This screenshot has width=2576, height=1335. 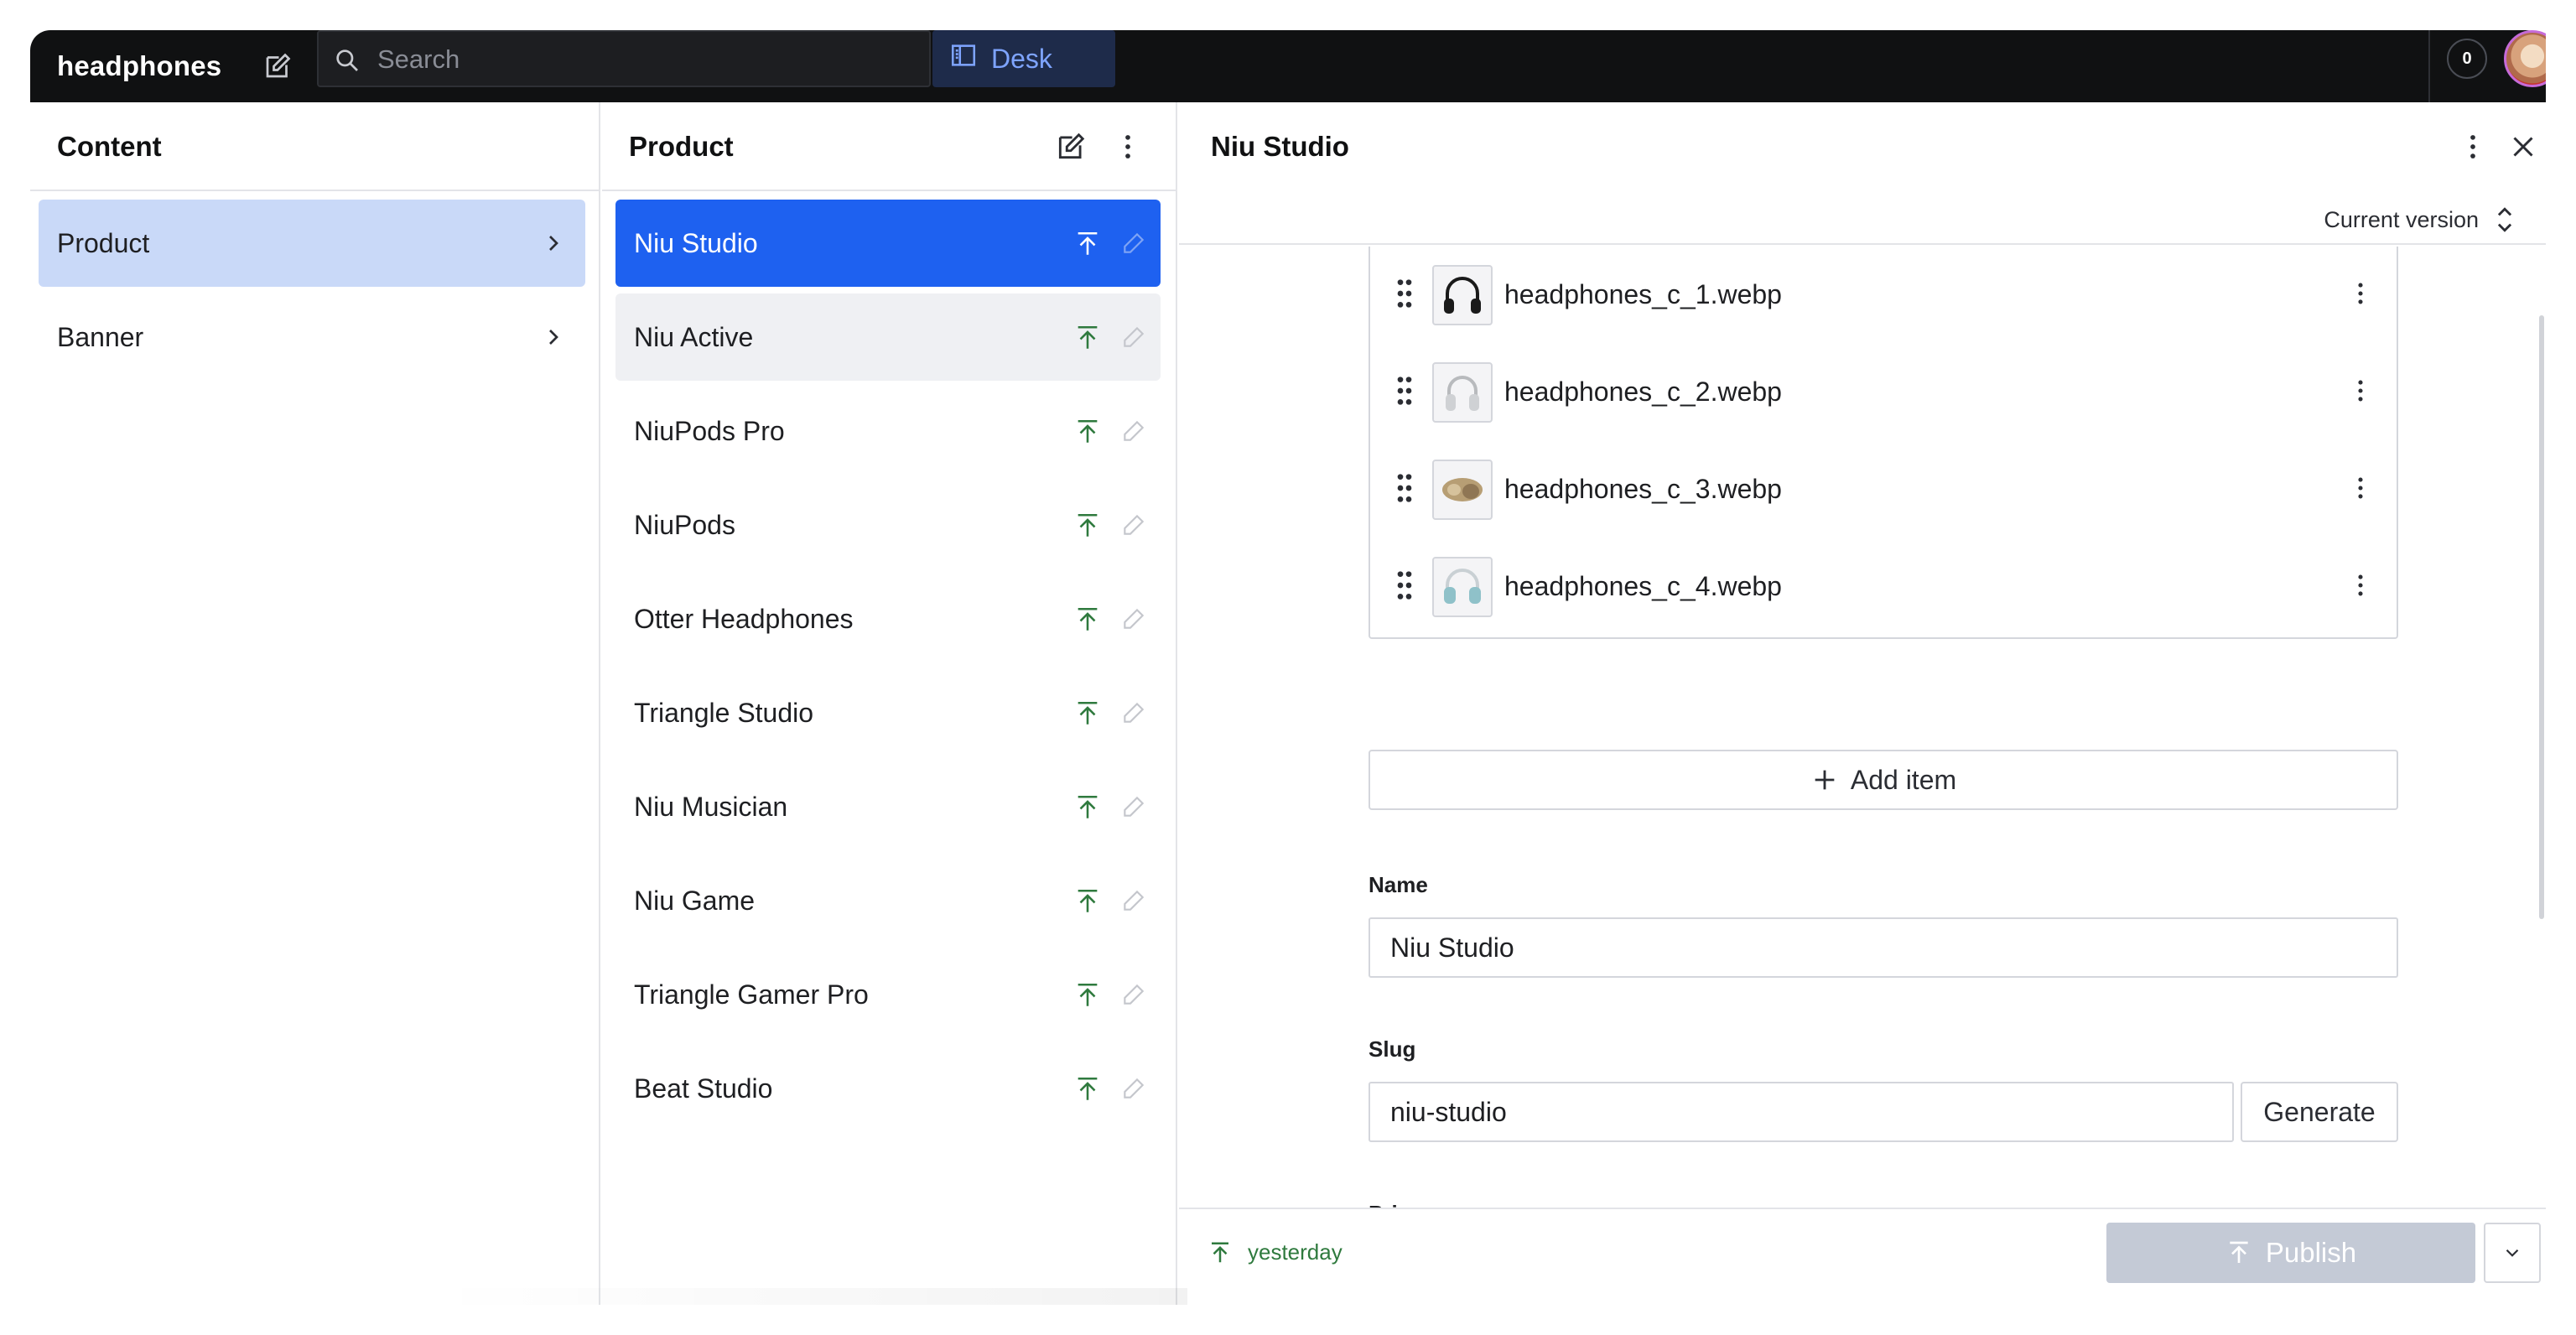 What do you see at coordinates (2522, 146) in the screenshot?
I see `close-icon` at bounding box center [2522, 146].